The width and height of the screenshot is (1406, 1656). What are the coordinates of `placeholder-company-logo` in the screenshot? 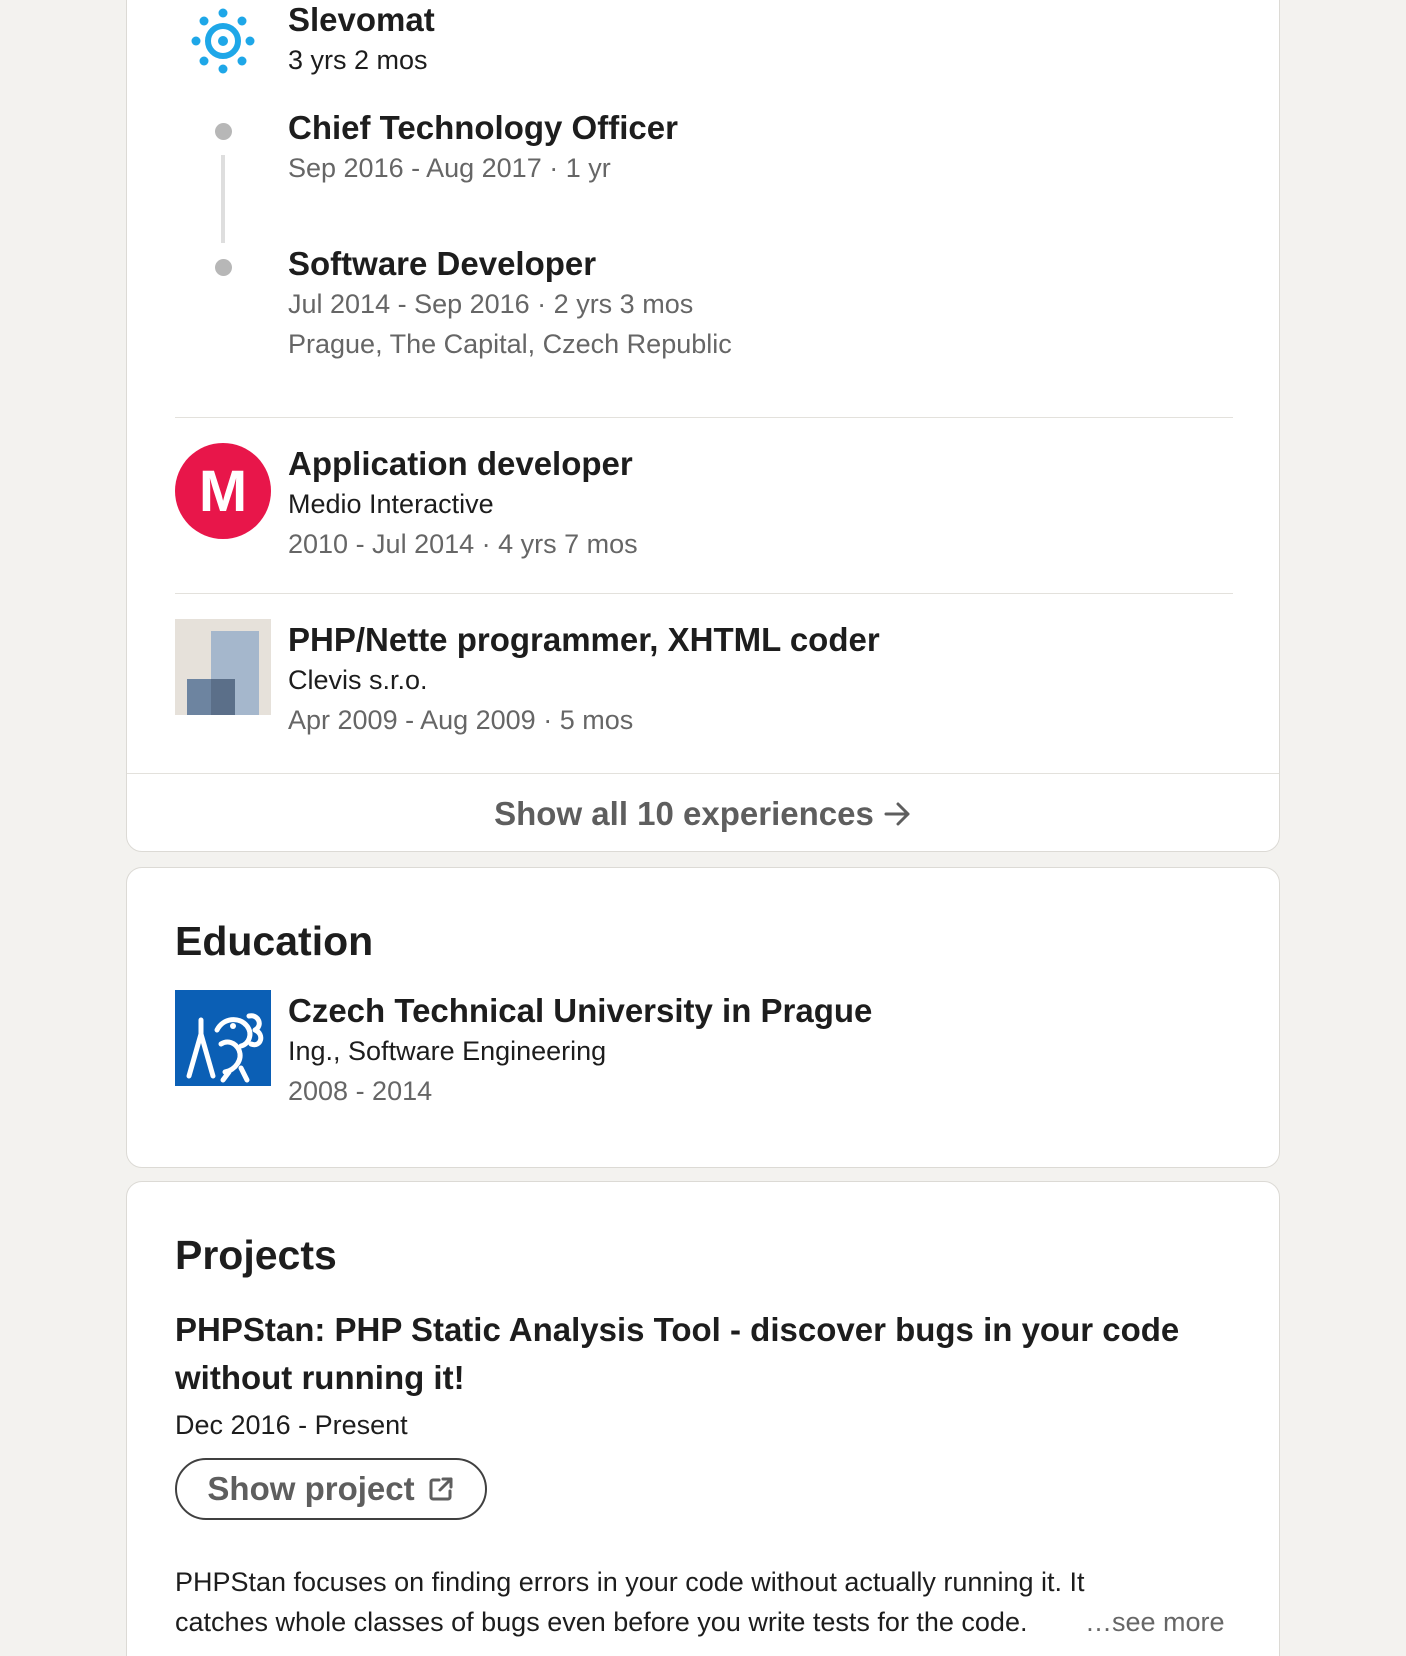 It's located at (223, 667).